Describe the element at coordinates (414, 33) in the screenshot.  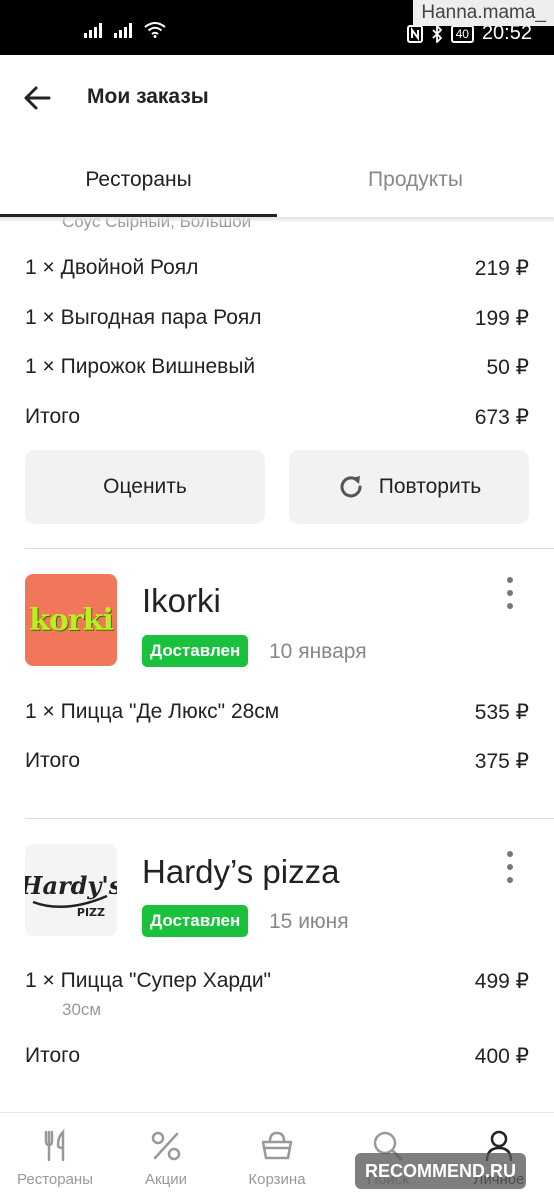
I see `nfc-icon` at that location.